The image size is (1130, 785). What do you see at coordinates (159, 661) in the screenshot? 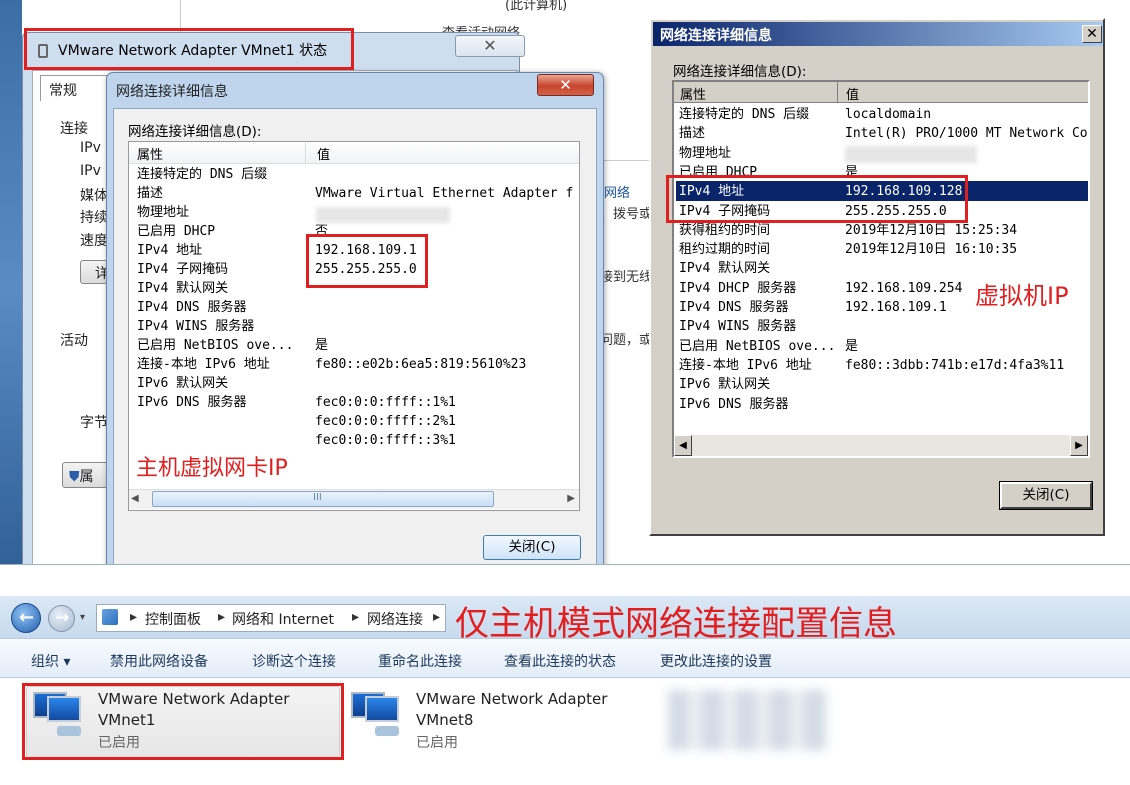
I see `toolbar-disable-device: 禁用此网络设备` at bounding box center [159, 661].